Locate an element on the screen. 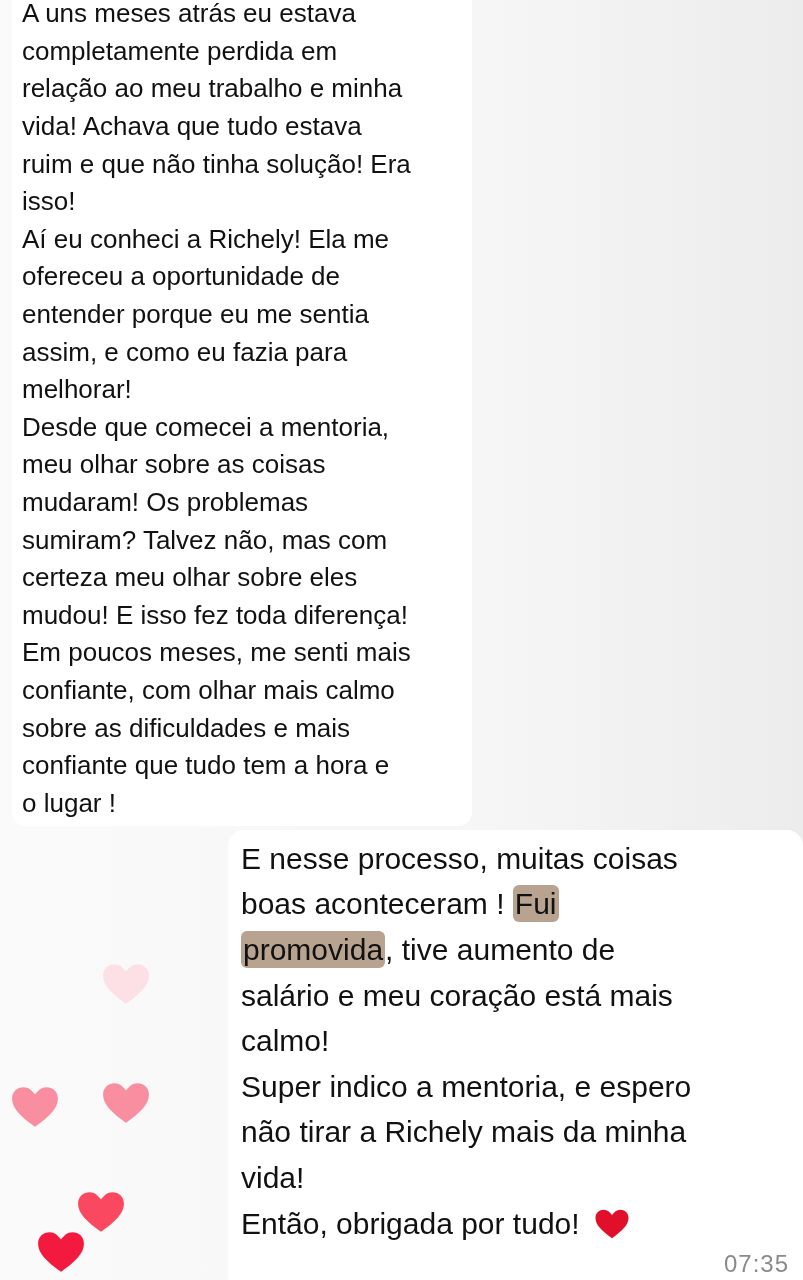 The width and height of the screenshot is (803, 1280). message-text: entender porque eu me sentia is located at coordinates (195, 315).